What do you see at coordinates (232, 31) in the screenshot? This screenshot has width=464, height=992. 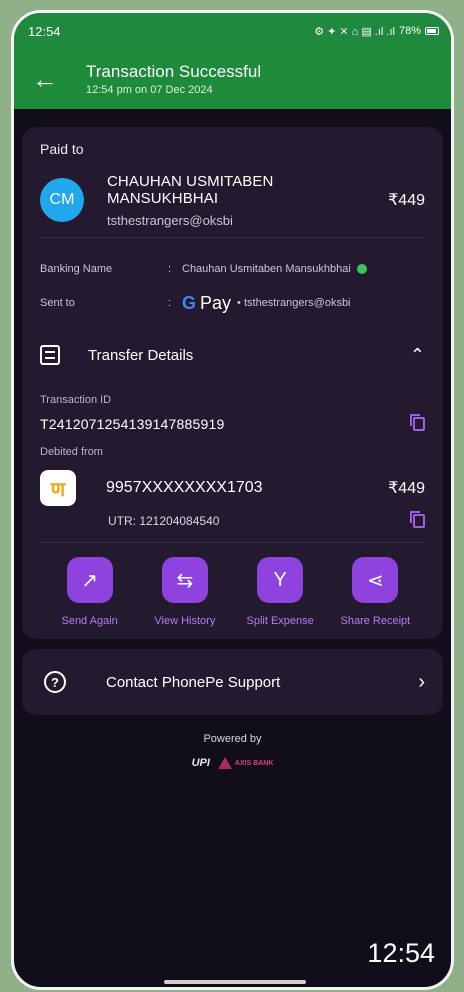 I see `status-bar: 12:54 ⚙ ✦ ✕ ⌂ ▤ .ıl .ıl 78%` at bounding box center [232, 31].